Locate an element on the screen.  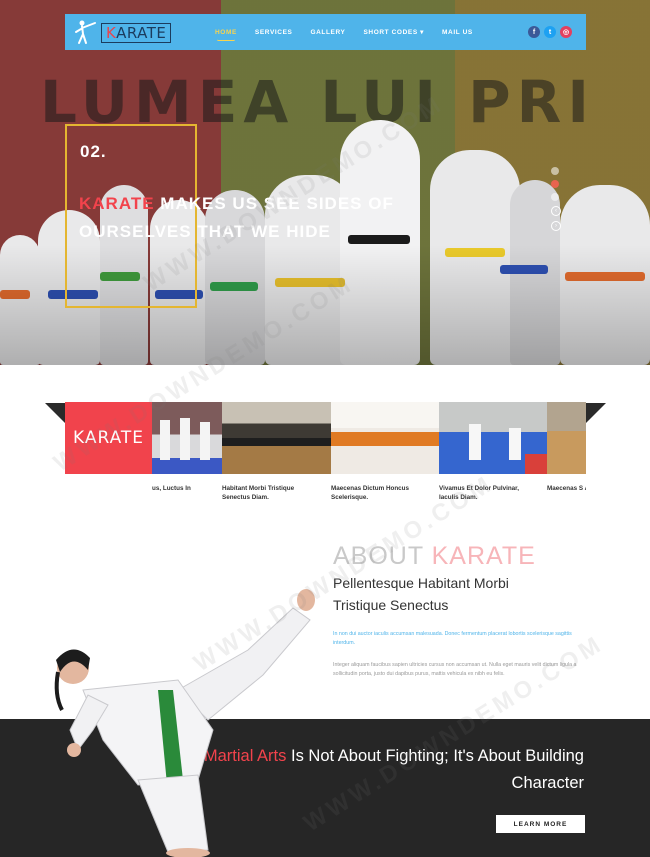
nav-mail-us: Mail Us is located at coordinates (457, 32).